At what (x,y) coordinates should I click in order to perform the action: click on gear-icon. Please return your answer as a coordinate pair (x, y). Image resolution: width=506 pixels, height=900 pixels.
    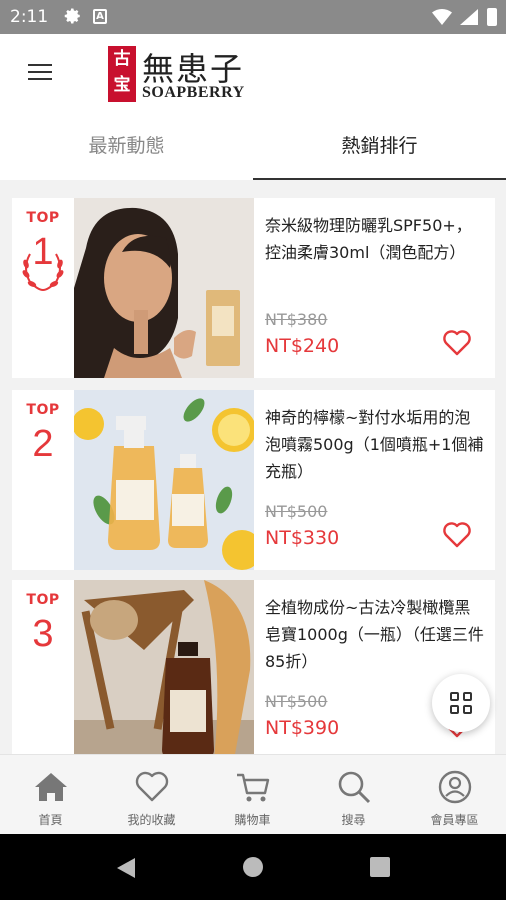
    Looking at the image, I should click on (72, 16).